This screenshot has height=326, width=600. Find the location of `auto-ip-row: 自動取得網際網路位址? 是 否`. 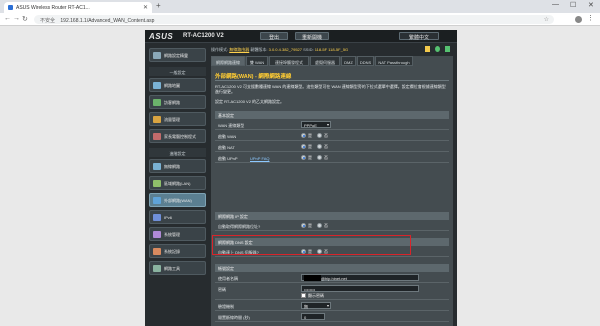

auto-ip-row: 自動取得網際網路位址? 是 否 is located at coordinates (332, 225).